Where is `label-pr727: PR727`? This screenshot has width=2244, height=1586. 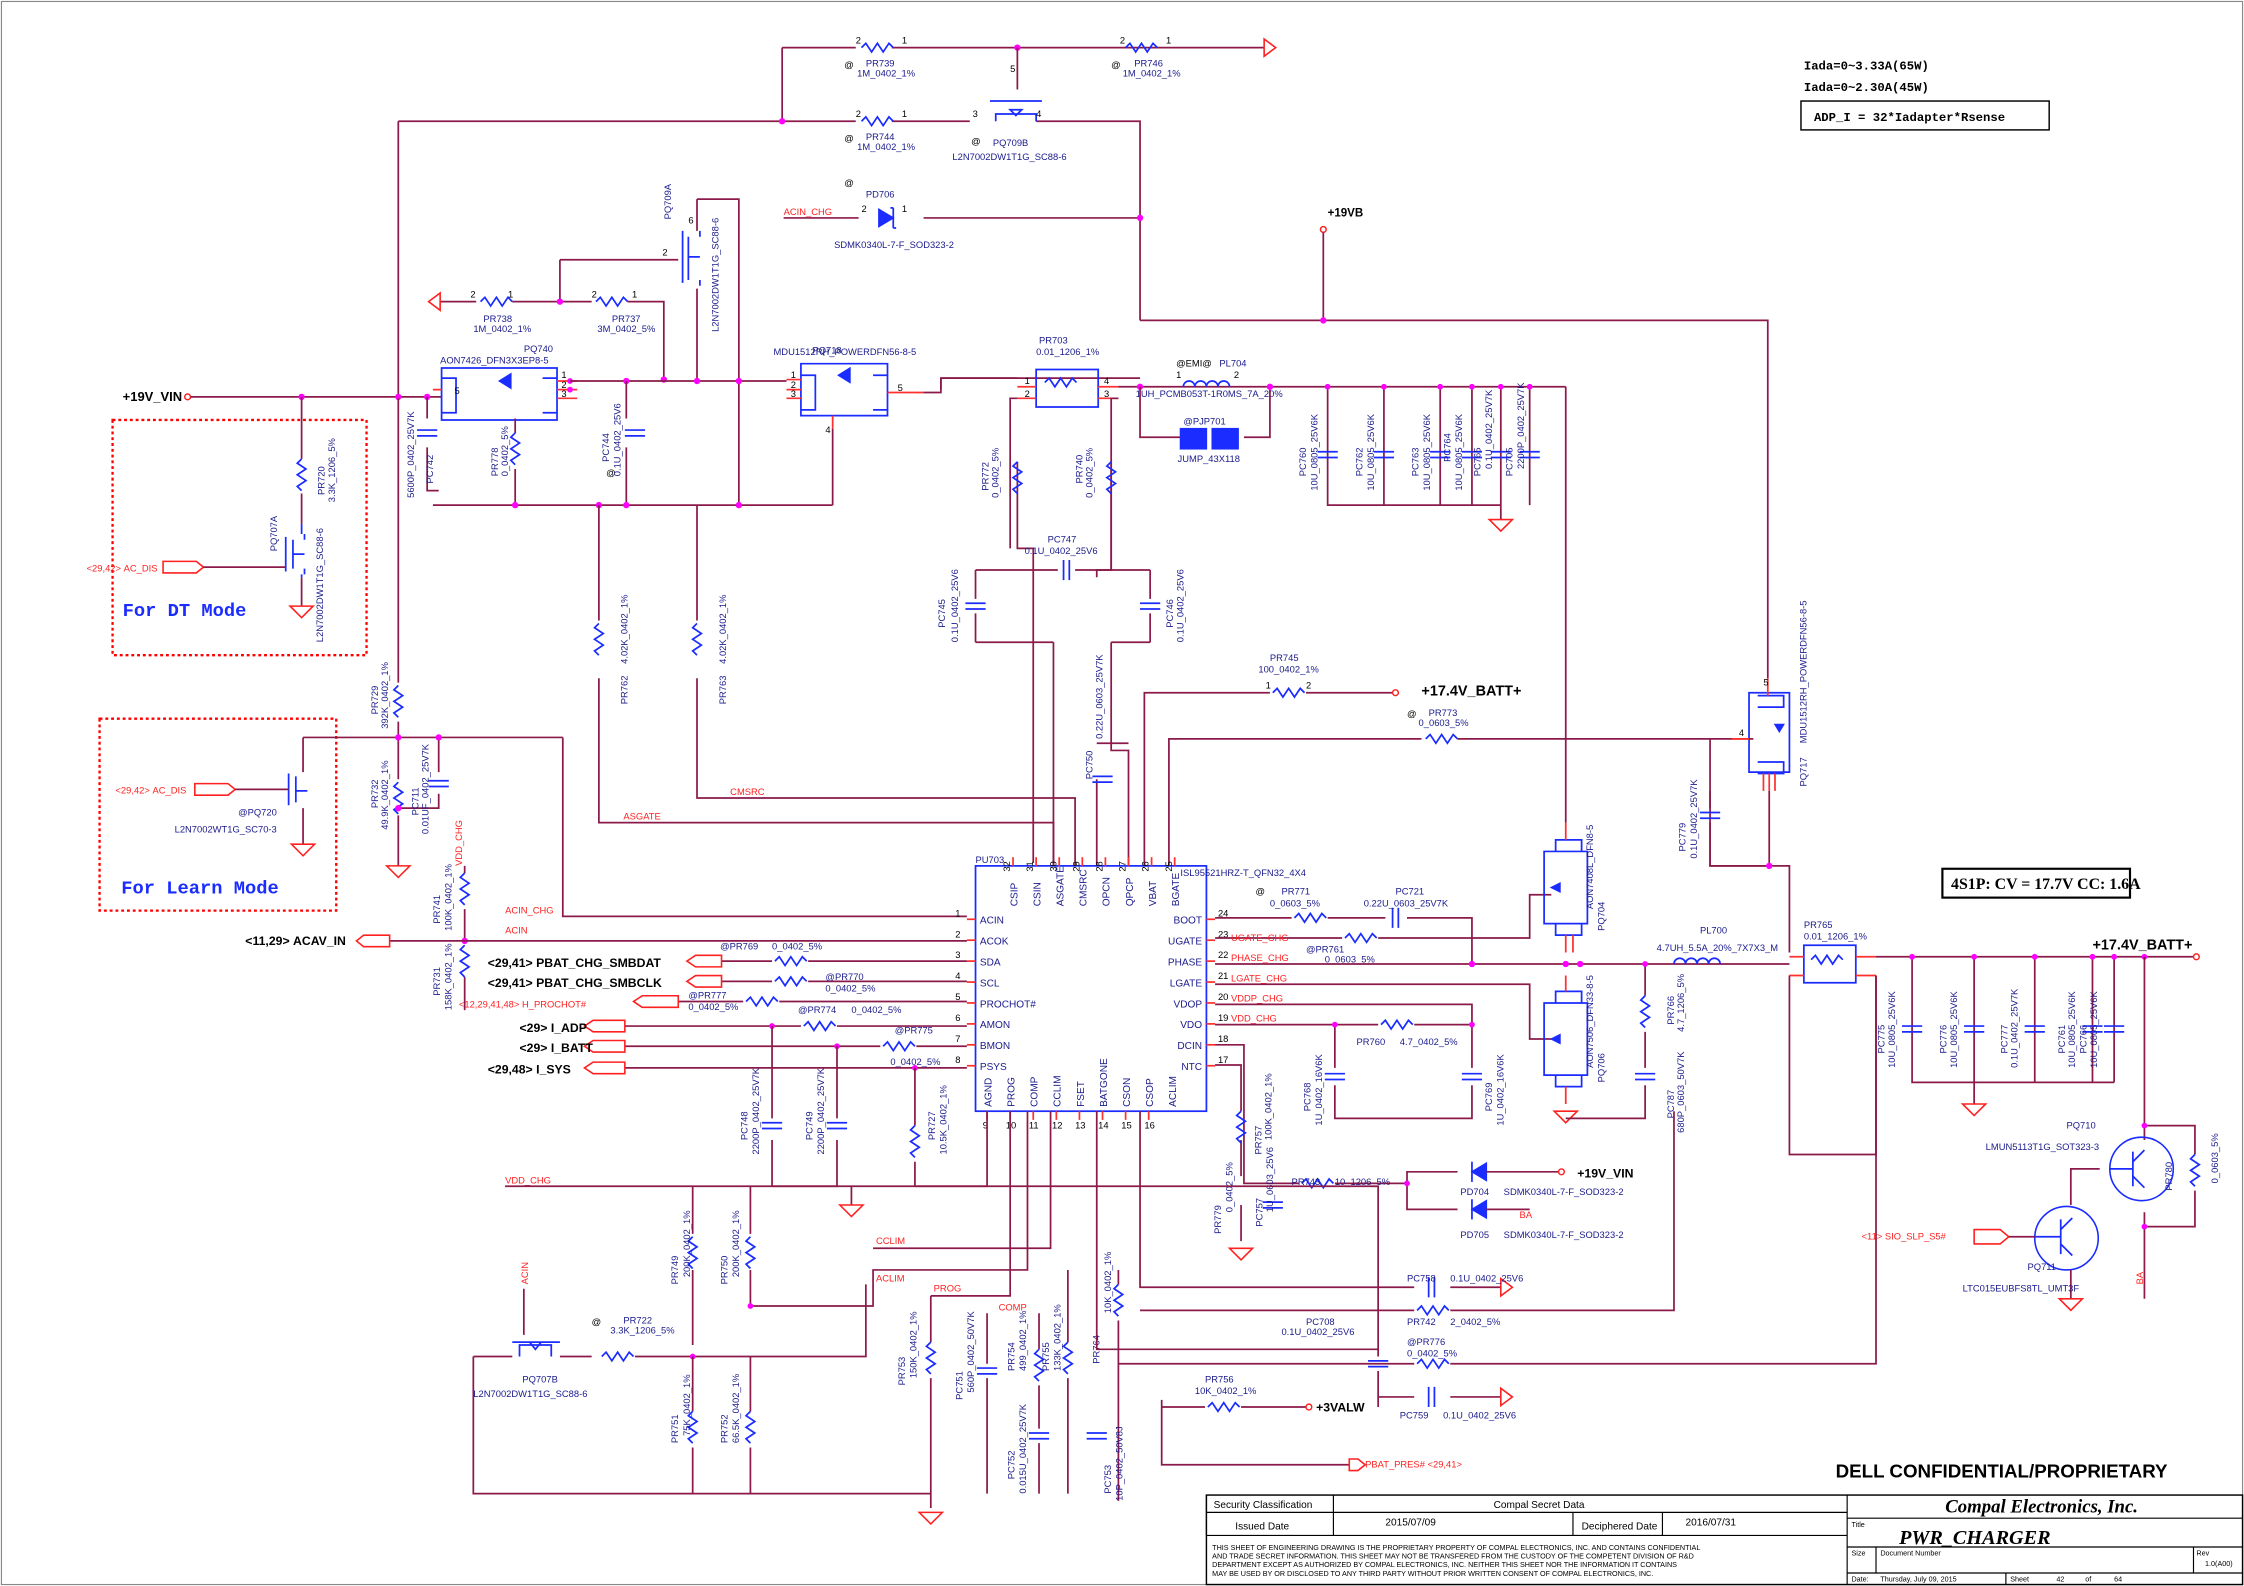 label-pr727: PR727 is located at coordinates (932, 1125).